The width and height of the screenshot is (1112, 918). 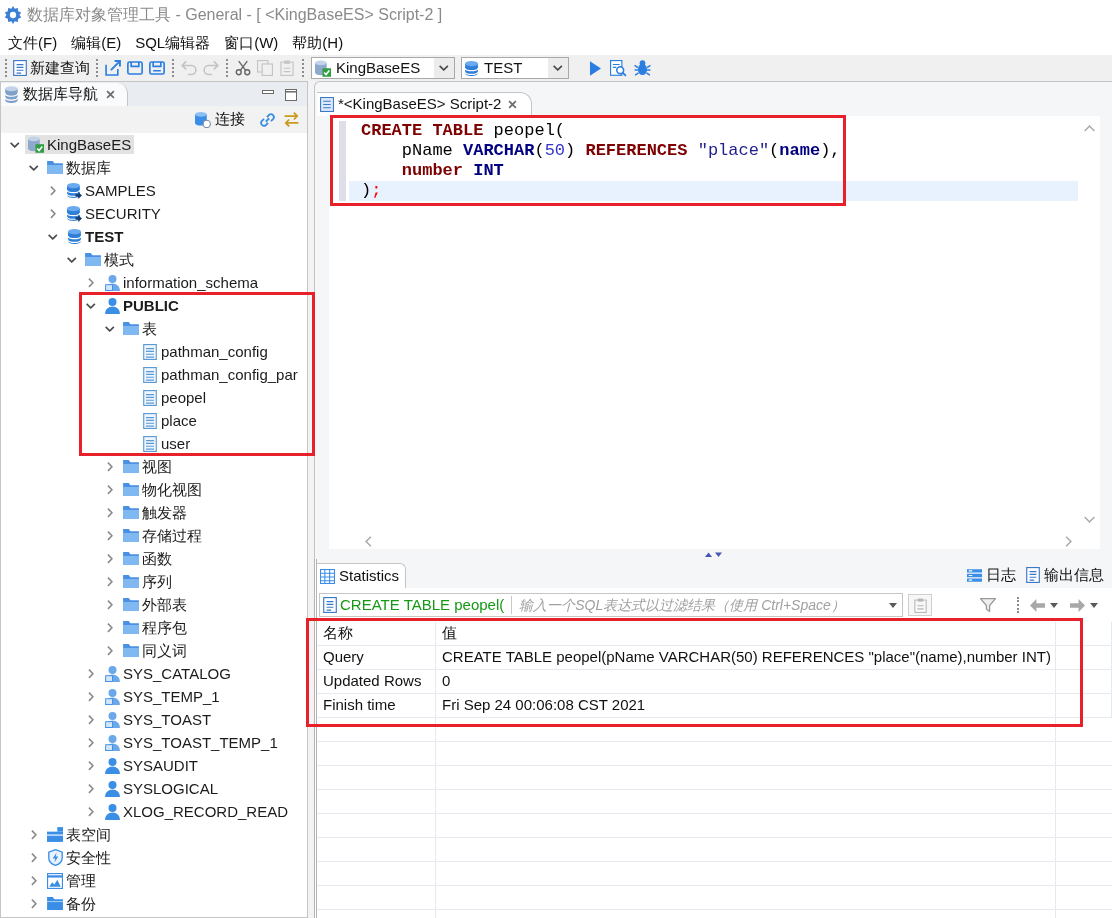 I want to click on scroll-left-icon, so click(x=368, y=541).